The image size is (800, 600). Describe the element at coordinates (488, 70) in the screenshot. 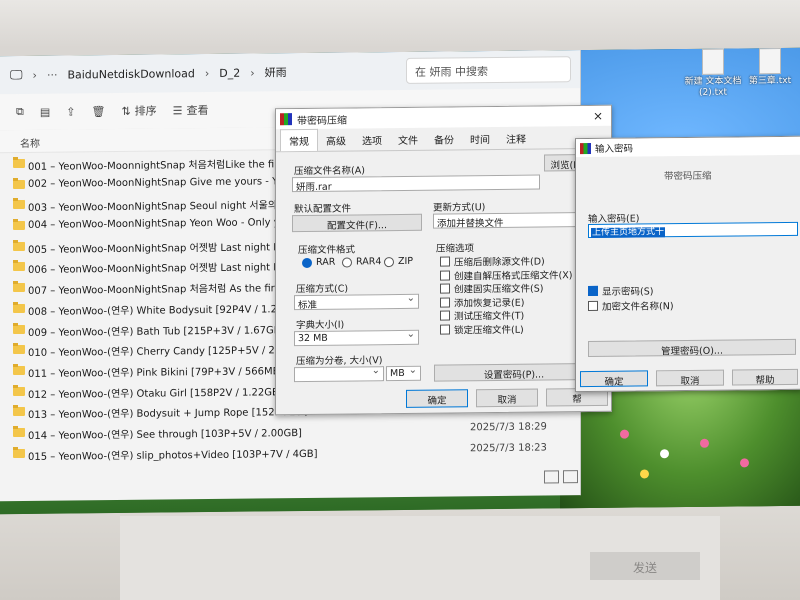

I see `search-input: 在 妍雨 中搜索` at that location.